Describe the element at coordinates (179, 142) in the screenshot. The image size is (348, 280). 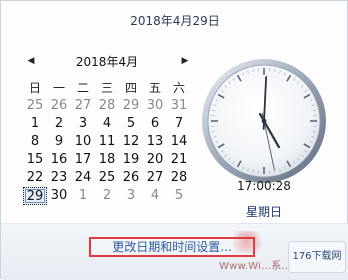
I see `calendar-day: 14` at that location.